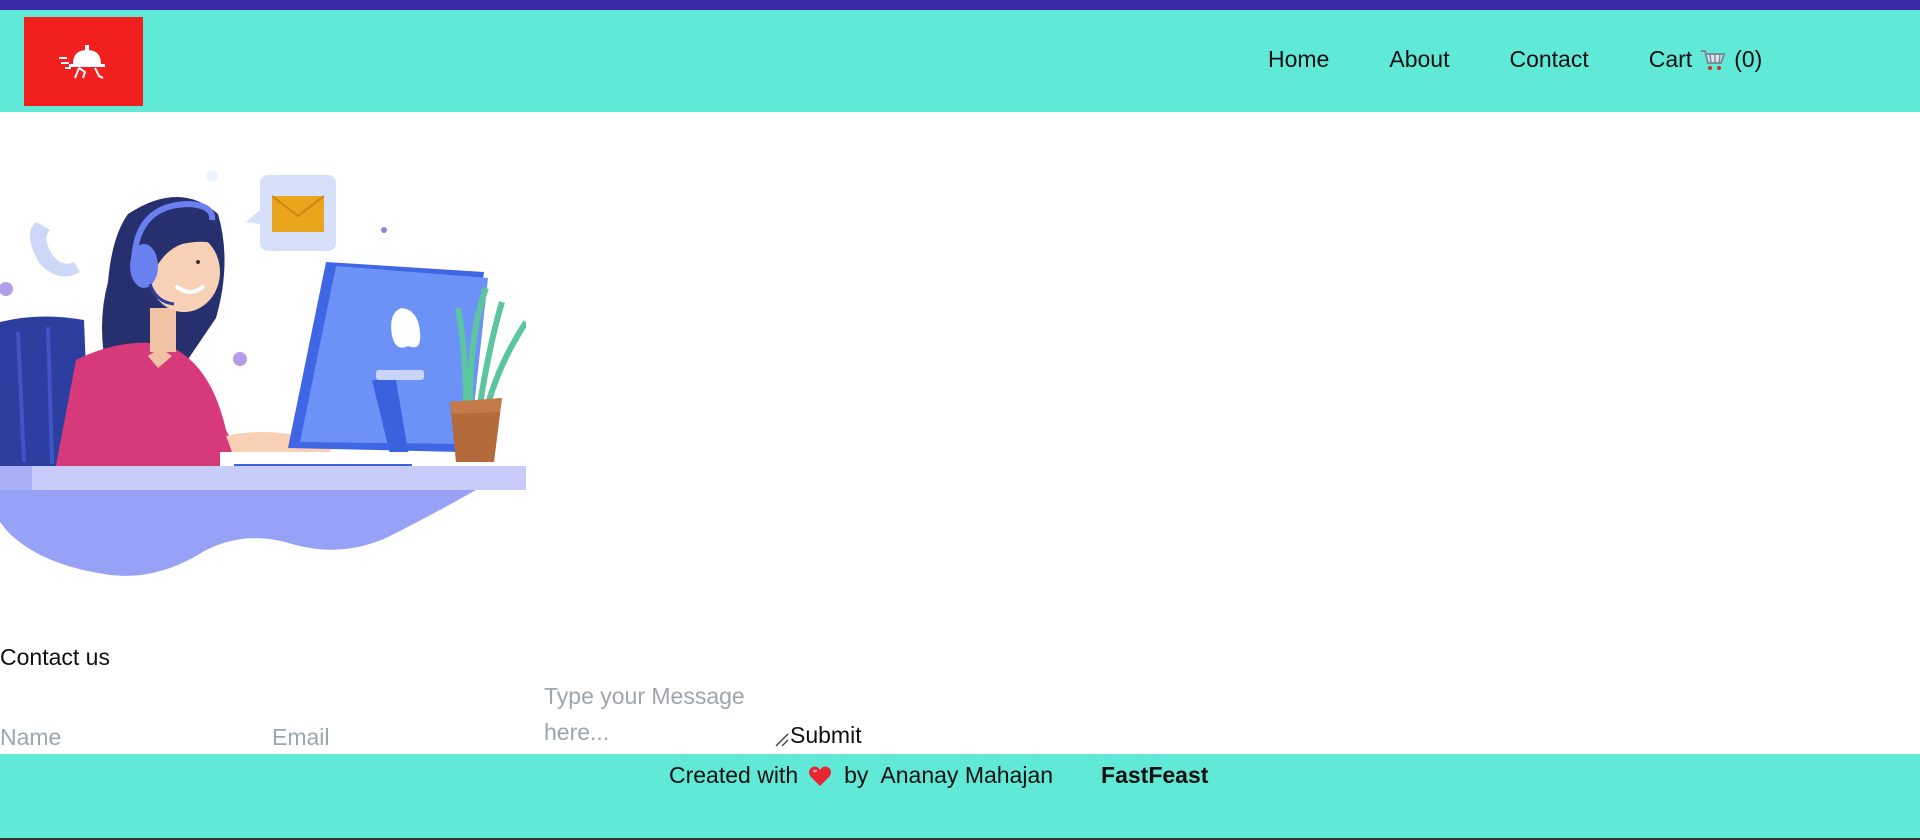  What do you see at coordinates (782, 740) in the screenshot?
I see `resize-handle-icon` at bounding box center [782, 740].